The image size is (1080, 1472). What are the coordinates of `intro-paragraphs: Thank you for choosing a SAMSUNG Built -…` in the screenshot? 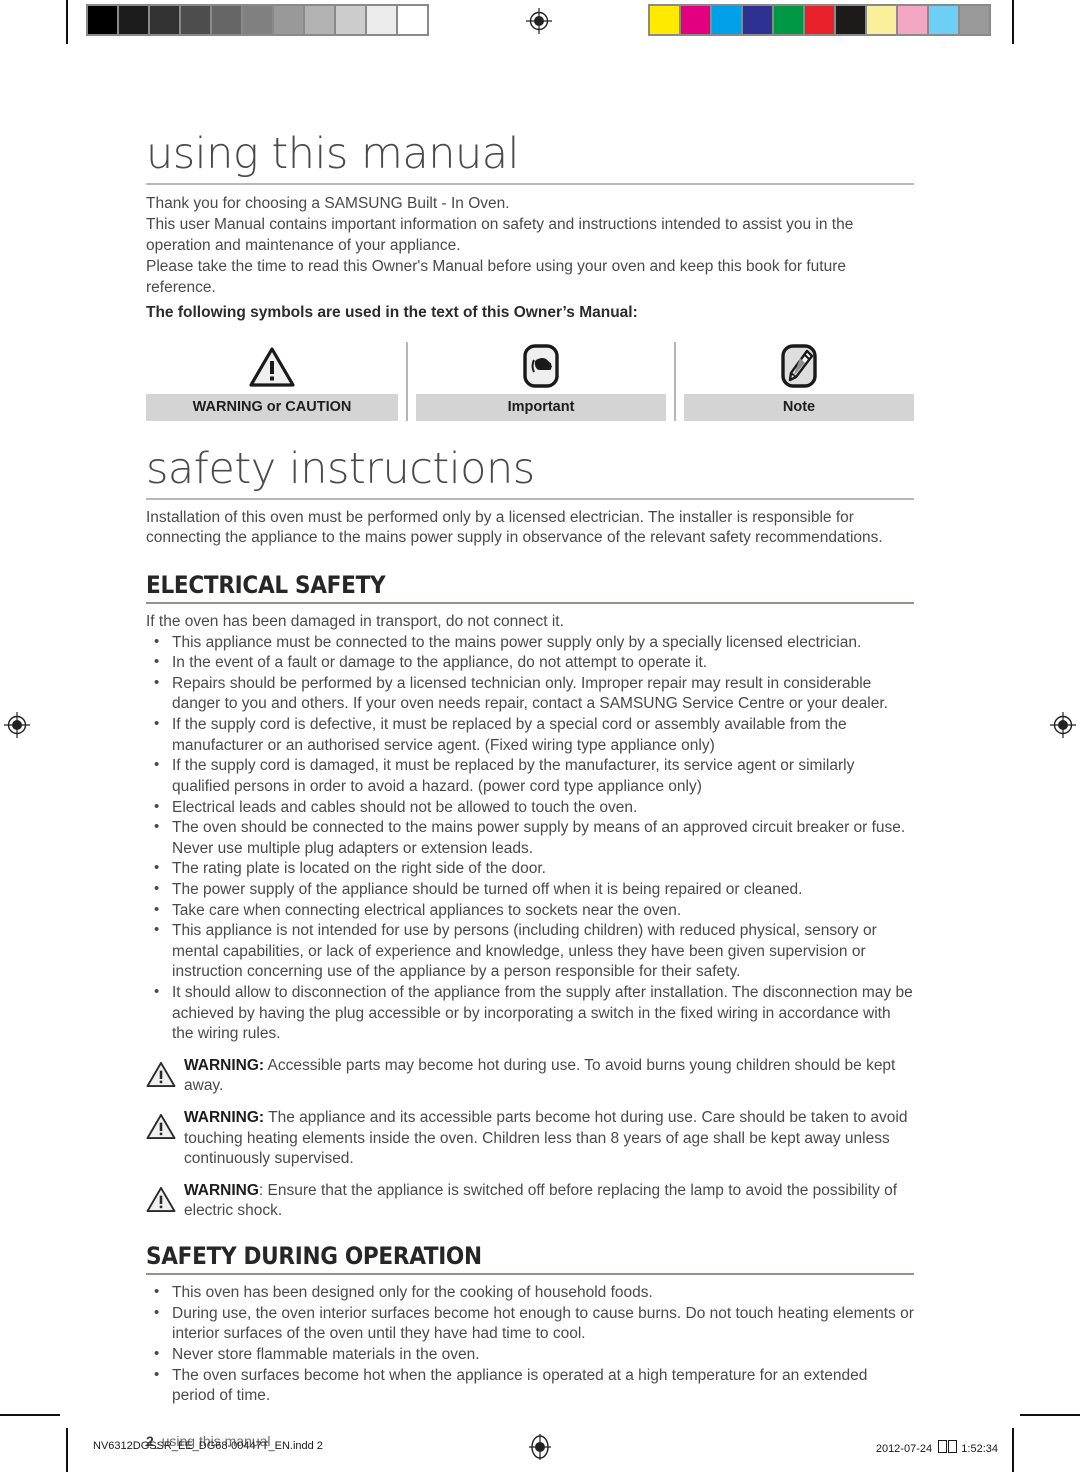 It's located at (530, 246).